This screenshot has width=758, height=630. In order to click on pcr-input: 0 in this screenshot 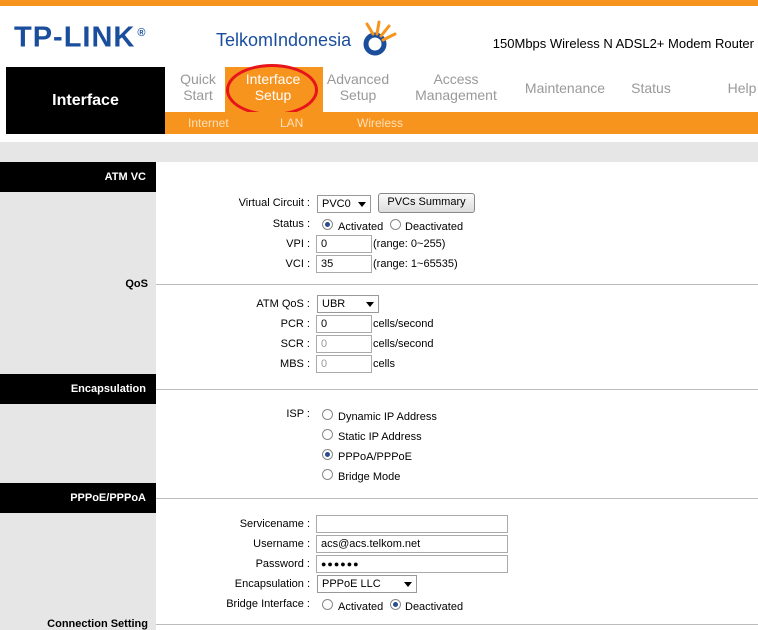, I will do `click(344, 324)`.